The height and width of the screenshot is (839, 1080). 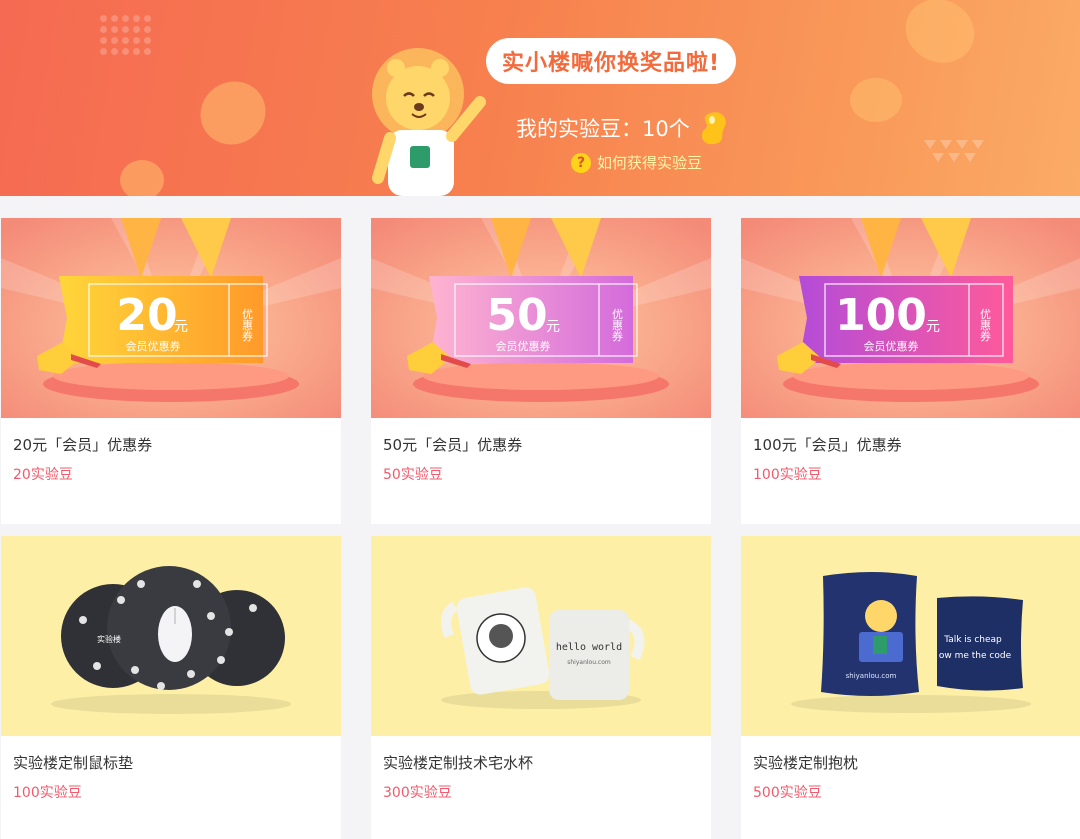 What do you see at coordinates (171, 636) in the screenshot?
I see `mousepad-image: 实验楼` at bounding box center [171, 636].